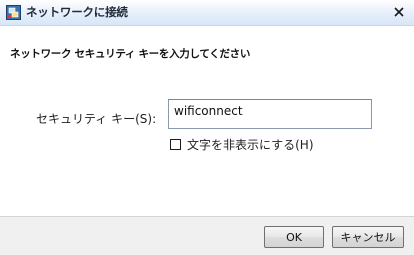 This screenshot has height=255, width=414. I want to click on window-title: ネットワークに接続, so click(77, 12).